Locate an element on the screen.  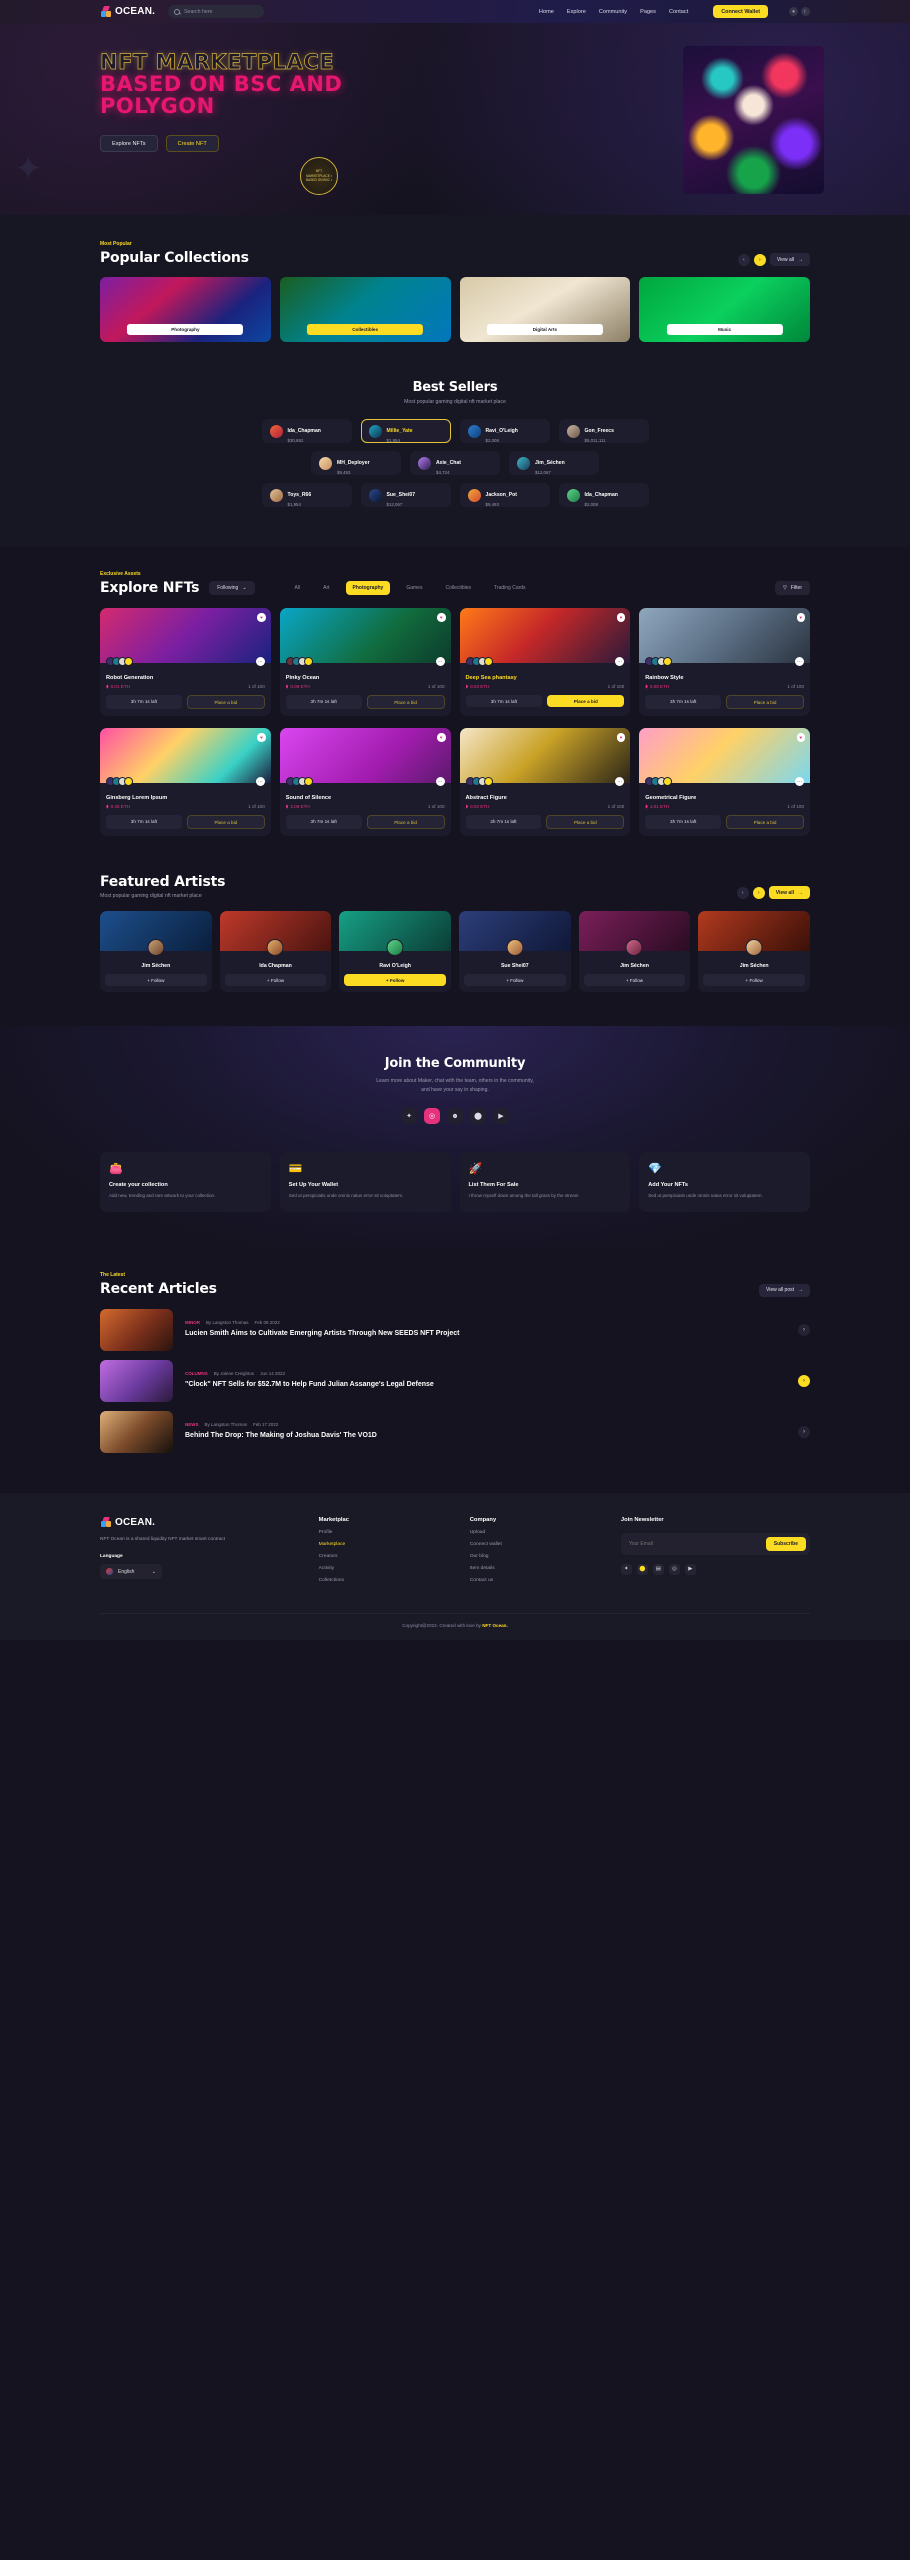
articles-view-all-button: View all post → is located at coordinates (784, 1290).